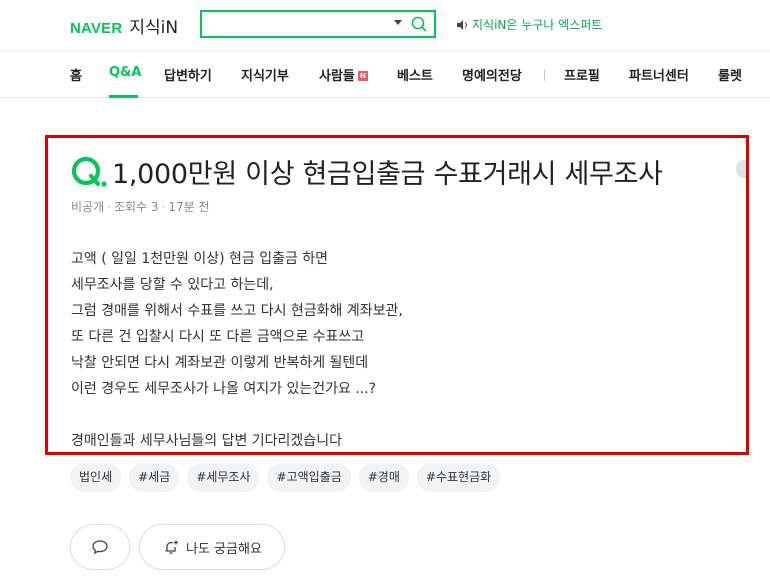 Image resolution: width=770 pixels, height=586 pixels. I want to click on question-title-row: 1,000만원 이상 현금입출금 수표거래시 세무조사, so click(366, 171).